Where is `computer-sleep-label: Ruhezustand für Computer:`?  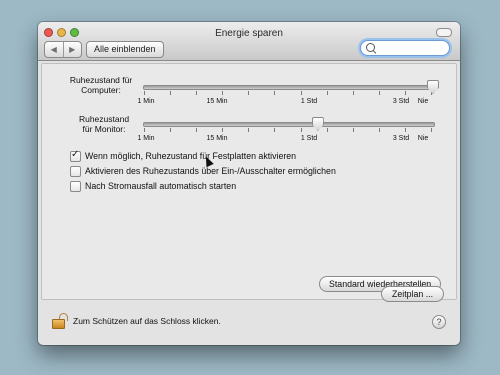 computer-sleep-label: Ruhezustand für Computer: is located at coordinates (101, 85).